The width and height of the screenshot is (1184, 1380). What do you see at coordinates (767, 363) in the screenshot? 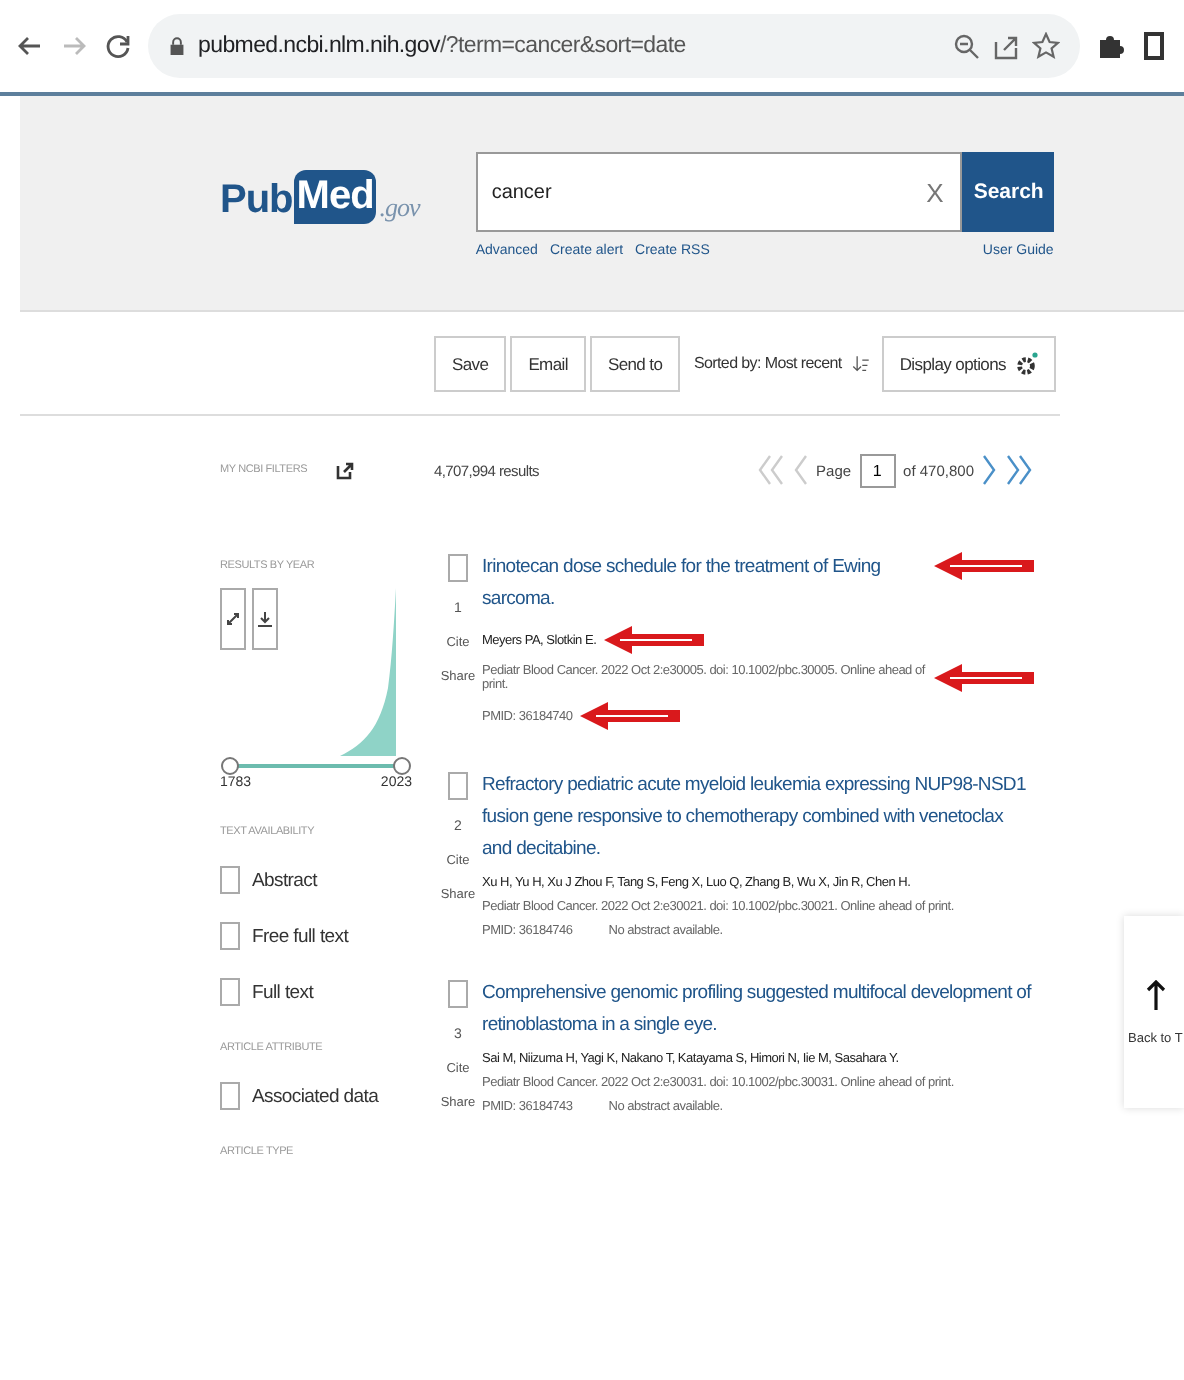
I see `sort-label: Sorted by: Most recent` at bounding box center [767, 363].